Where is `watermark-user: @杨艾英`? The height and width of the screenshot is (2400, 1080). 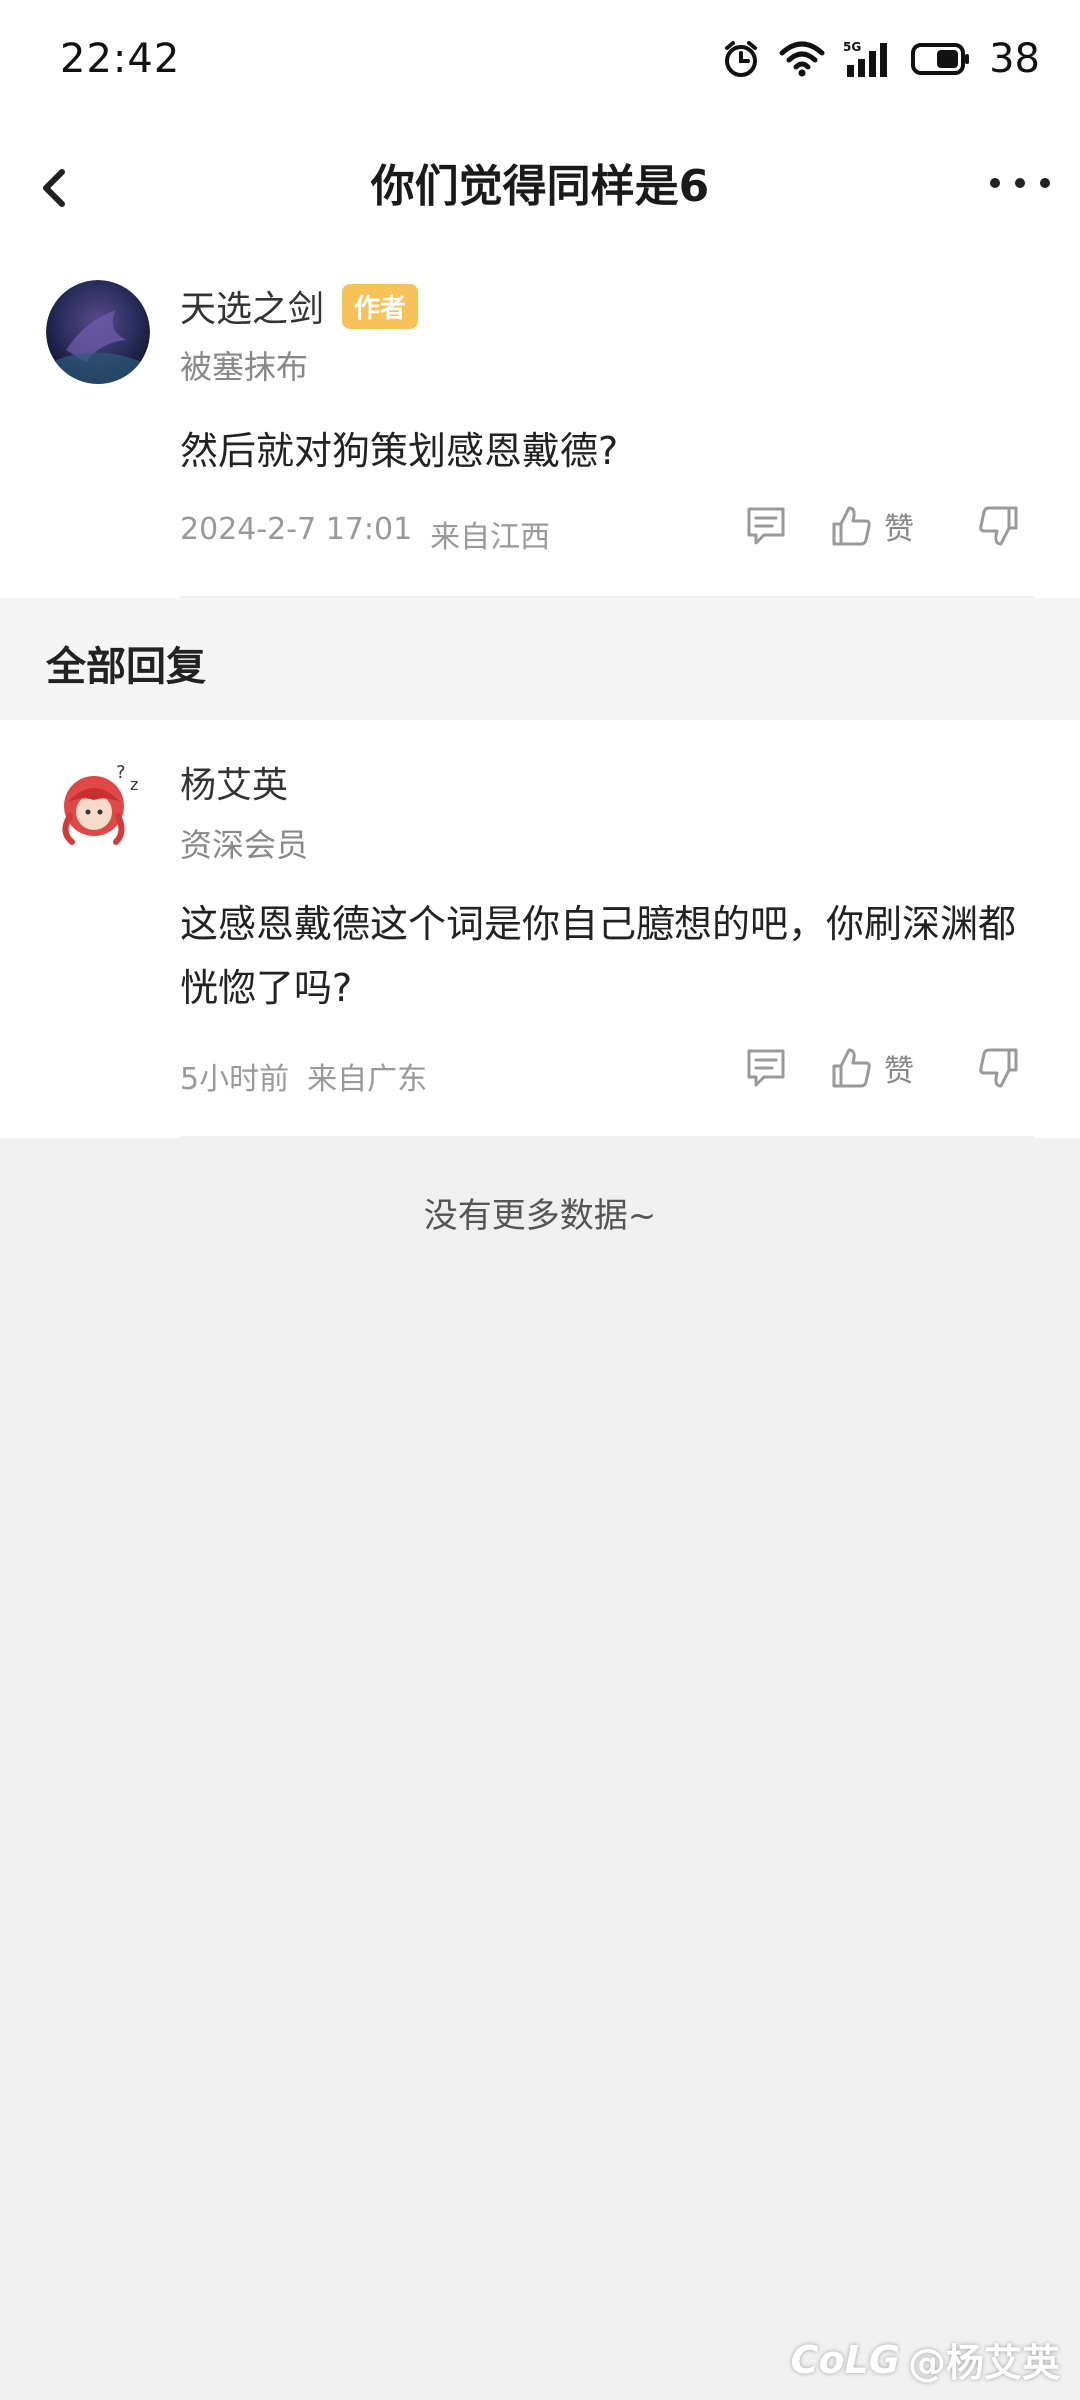
watermark-user: @杨艾英 is located at coordinates (983, 2363).